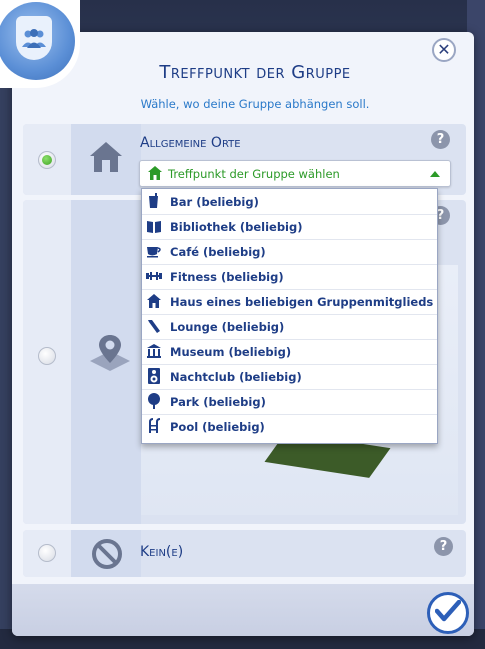 This screenshot has width=485, height=649. Describe the element at coordinates (217, 427) in the screenshot. I see `list-item-label: Pool (beliebig)` at that location.